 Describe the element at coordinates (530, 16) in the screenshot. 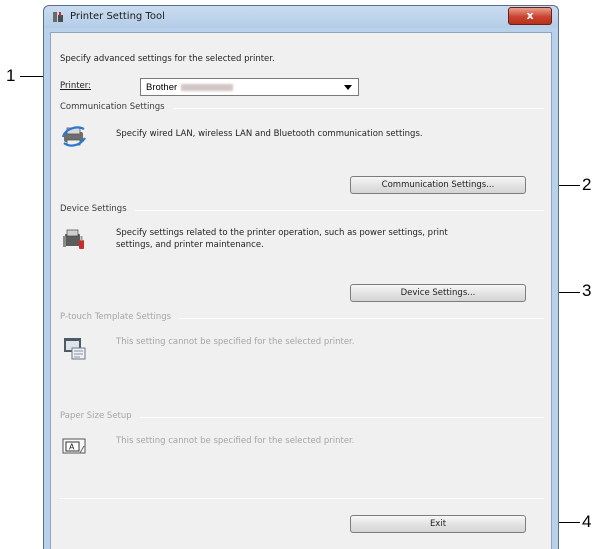

I see `close-button: x` at that location.